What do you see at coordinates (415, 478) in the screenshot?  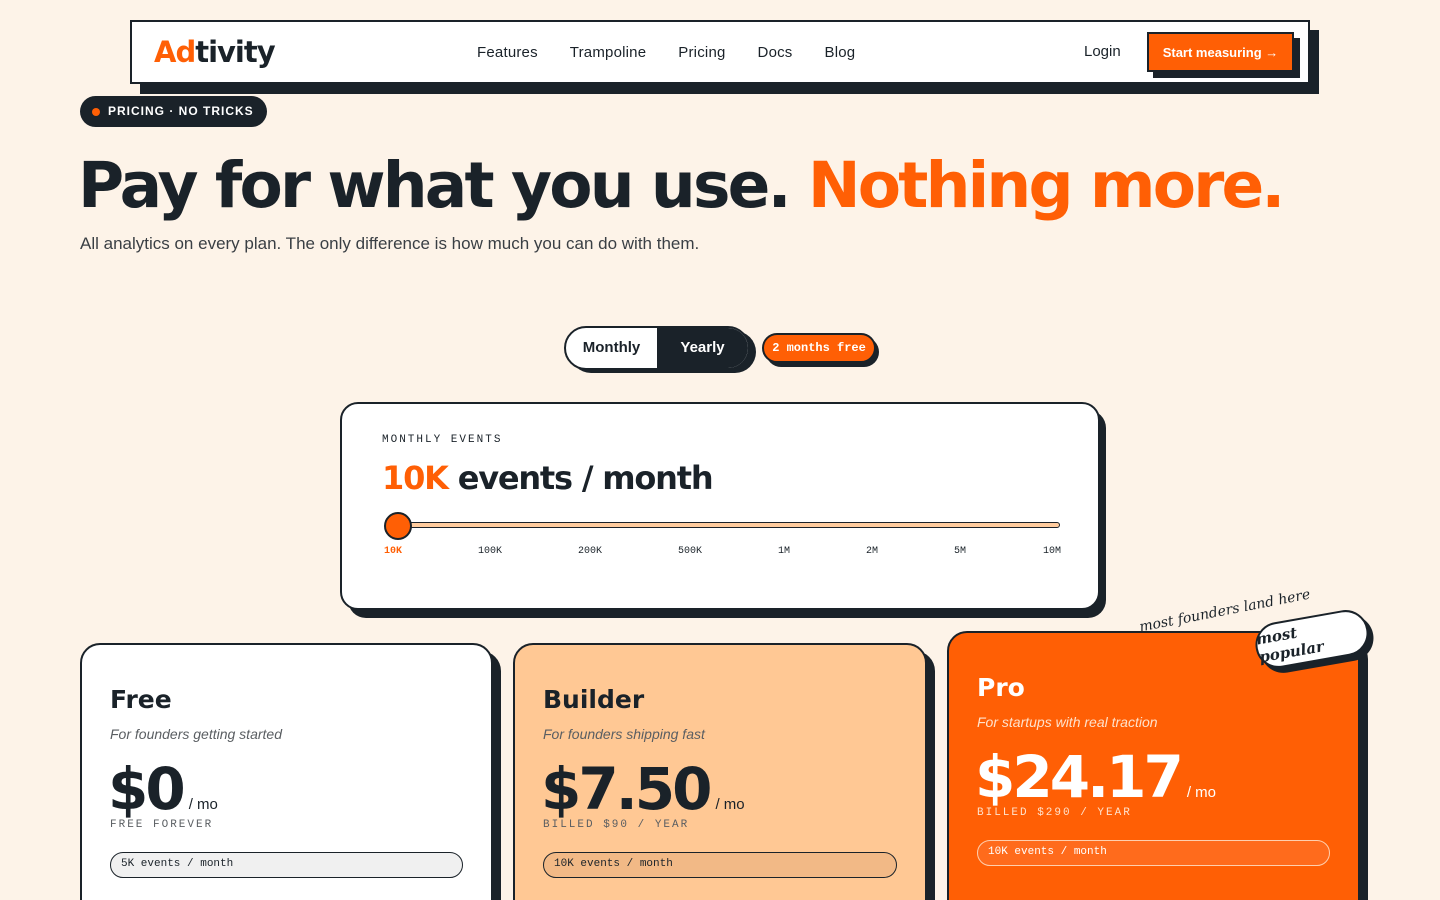 I see `slider-value-number: 10K` at bounding box center [415, 478].